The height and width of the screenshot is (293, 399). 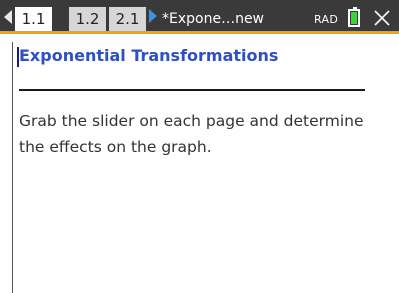 I want to click on tab-1-1: 1.1, so click(x=33, y=20).